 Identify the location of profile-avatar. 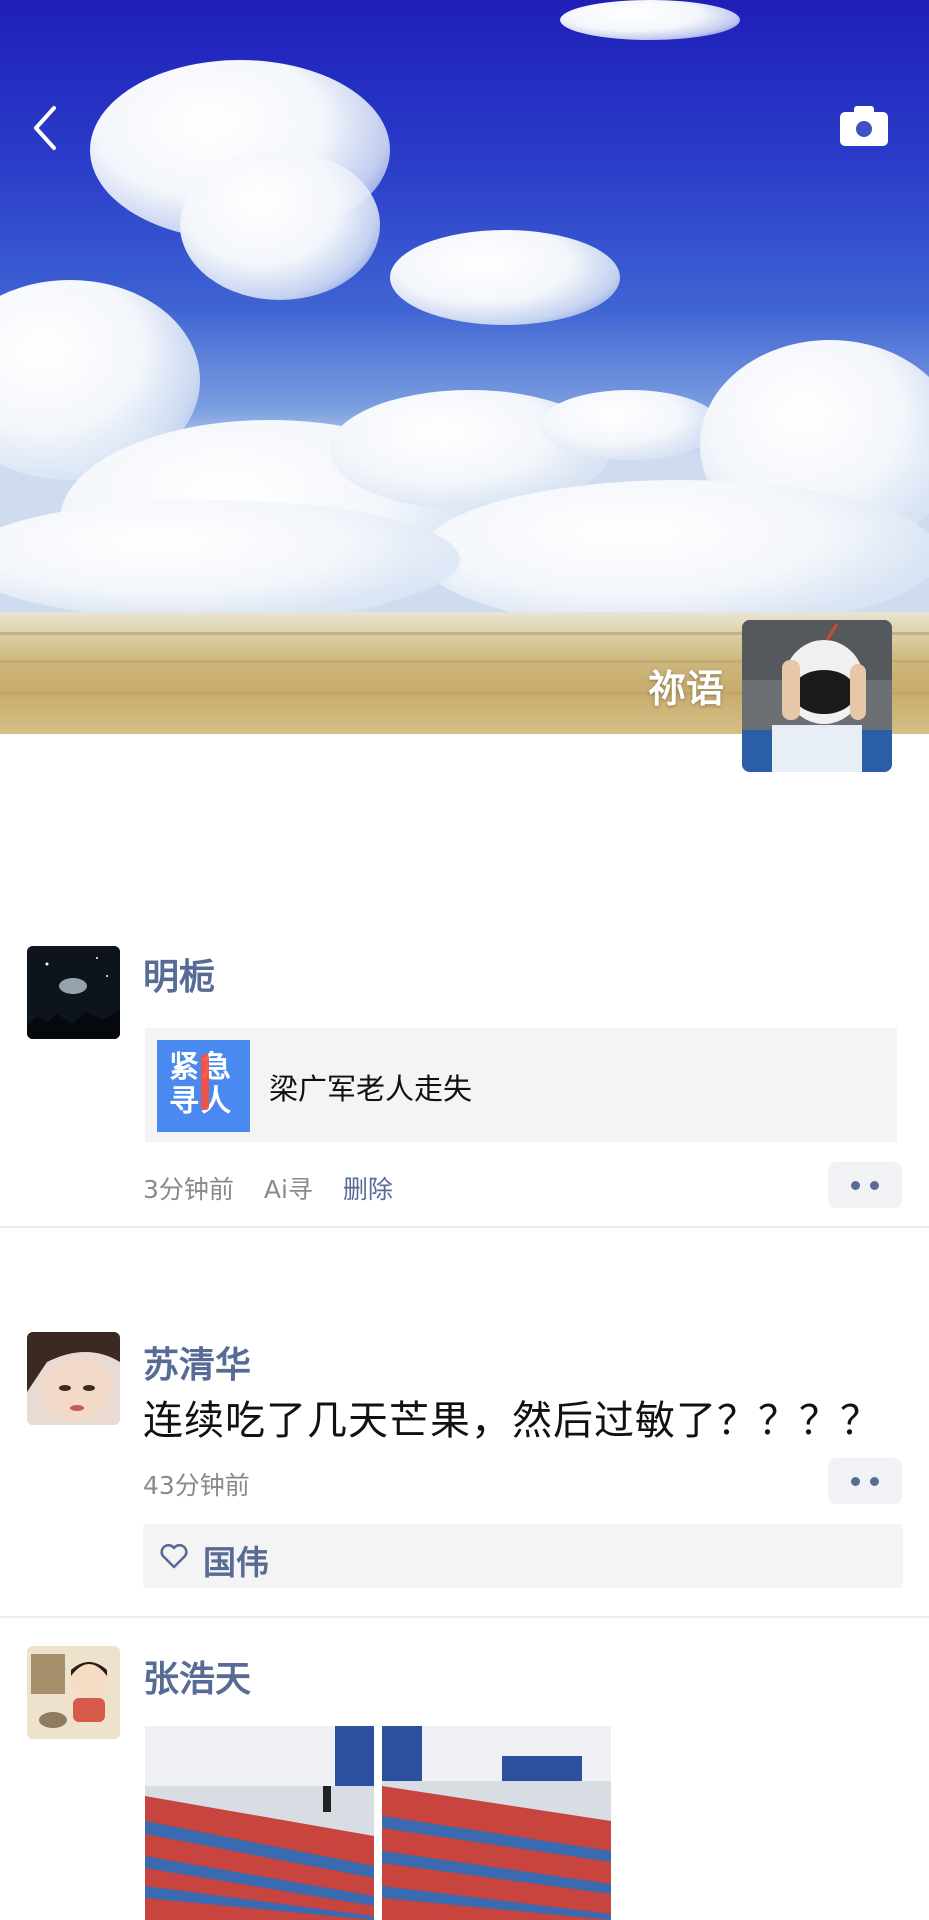
(817, 696).